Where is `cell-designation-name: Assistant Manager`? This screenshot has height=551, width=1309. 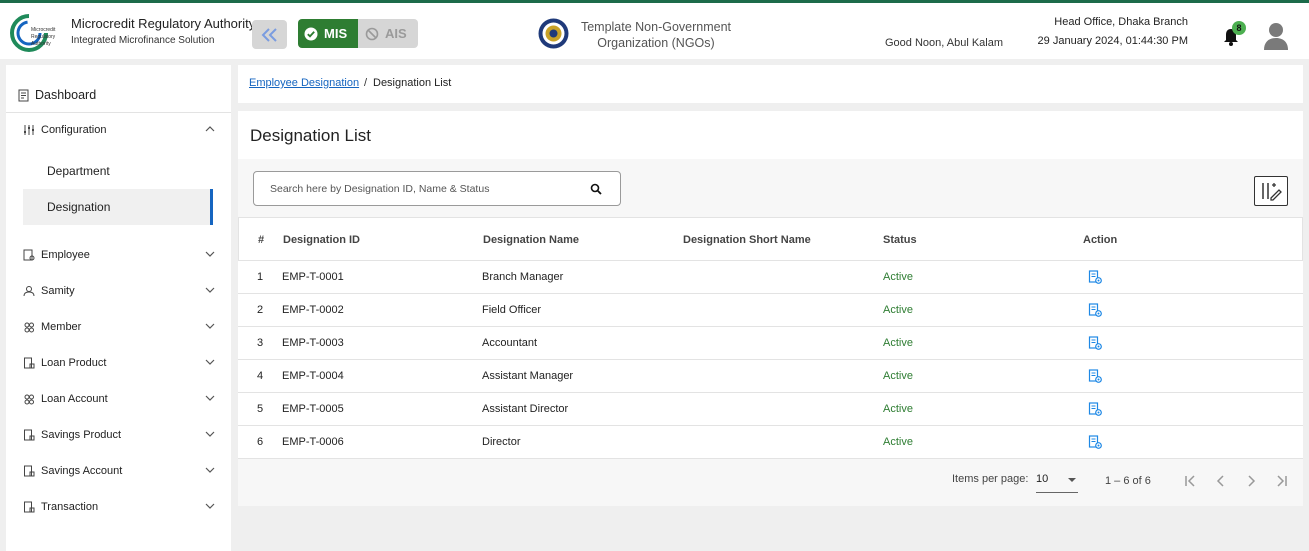
cell-designation-name: Assistant Manager is located at coordinates (528, 376).